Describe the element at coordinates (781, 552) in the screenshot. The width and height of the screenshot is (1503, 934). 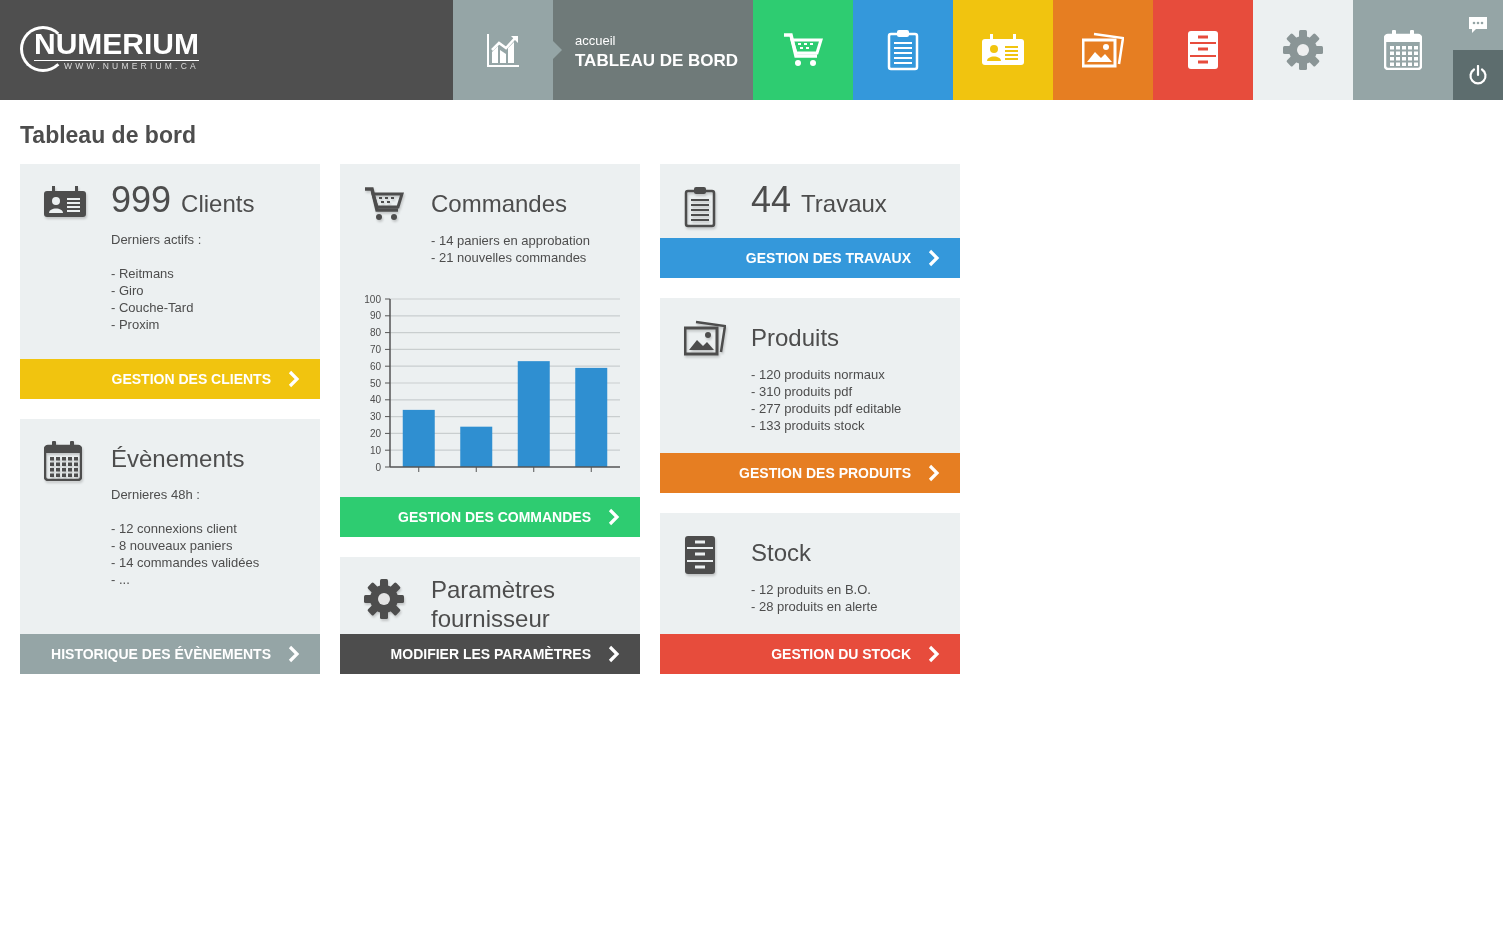
I see `card-title: Stock` at that location.